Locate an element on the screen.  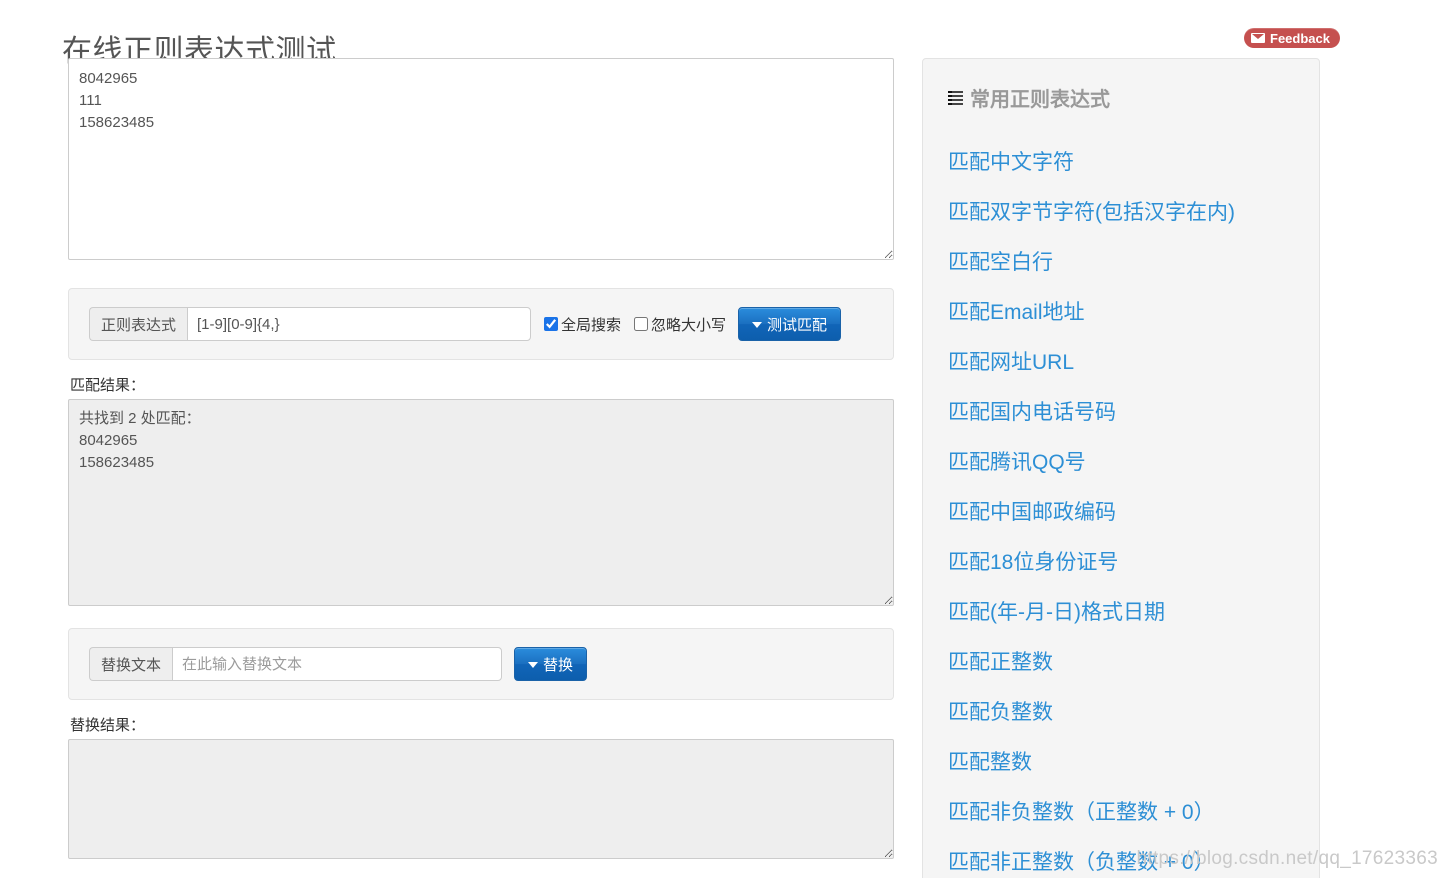
test-match-button: 测试匹配 is located at coordinates (790, 324).